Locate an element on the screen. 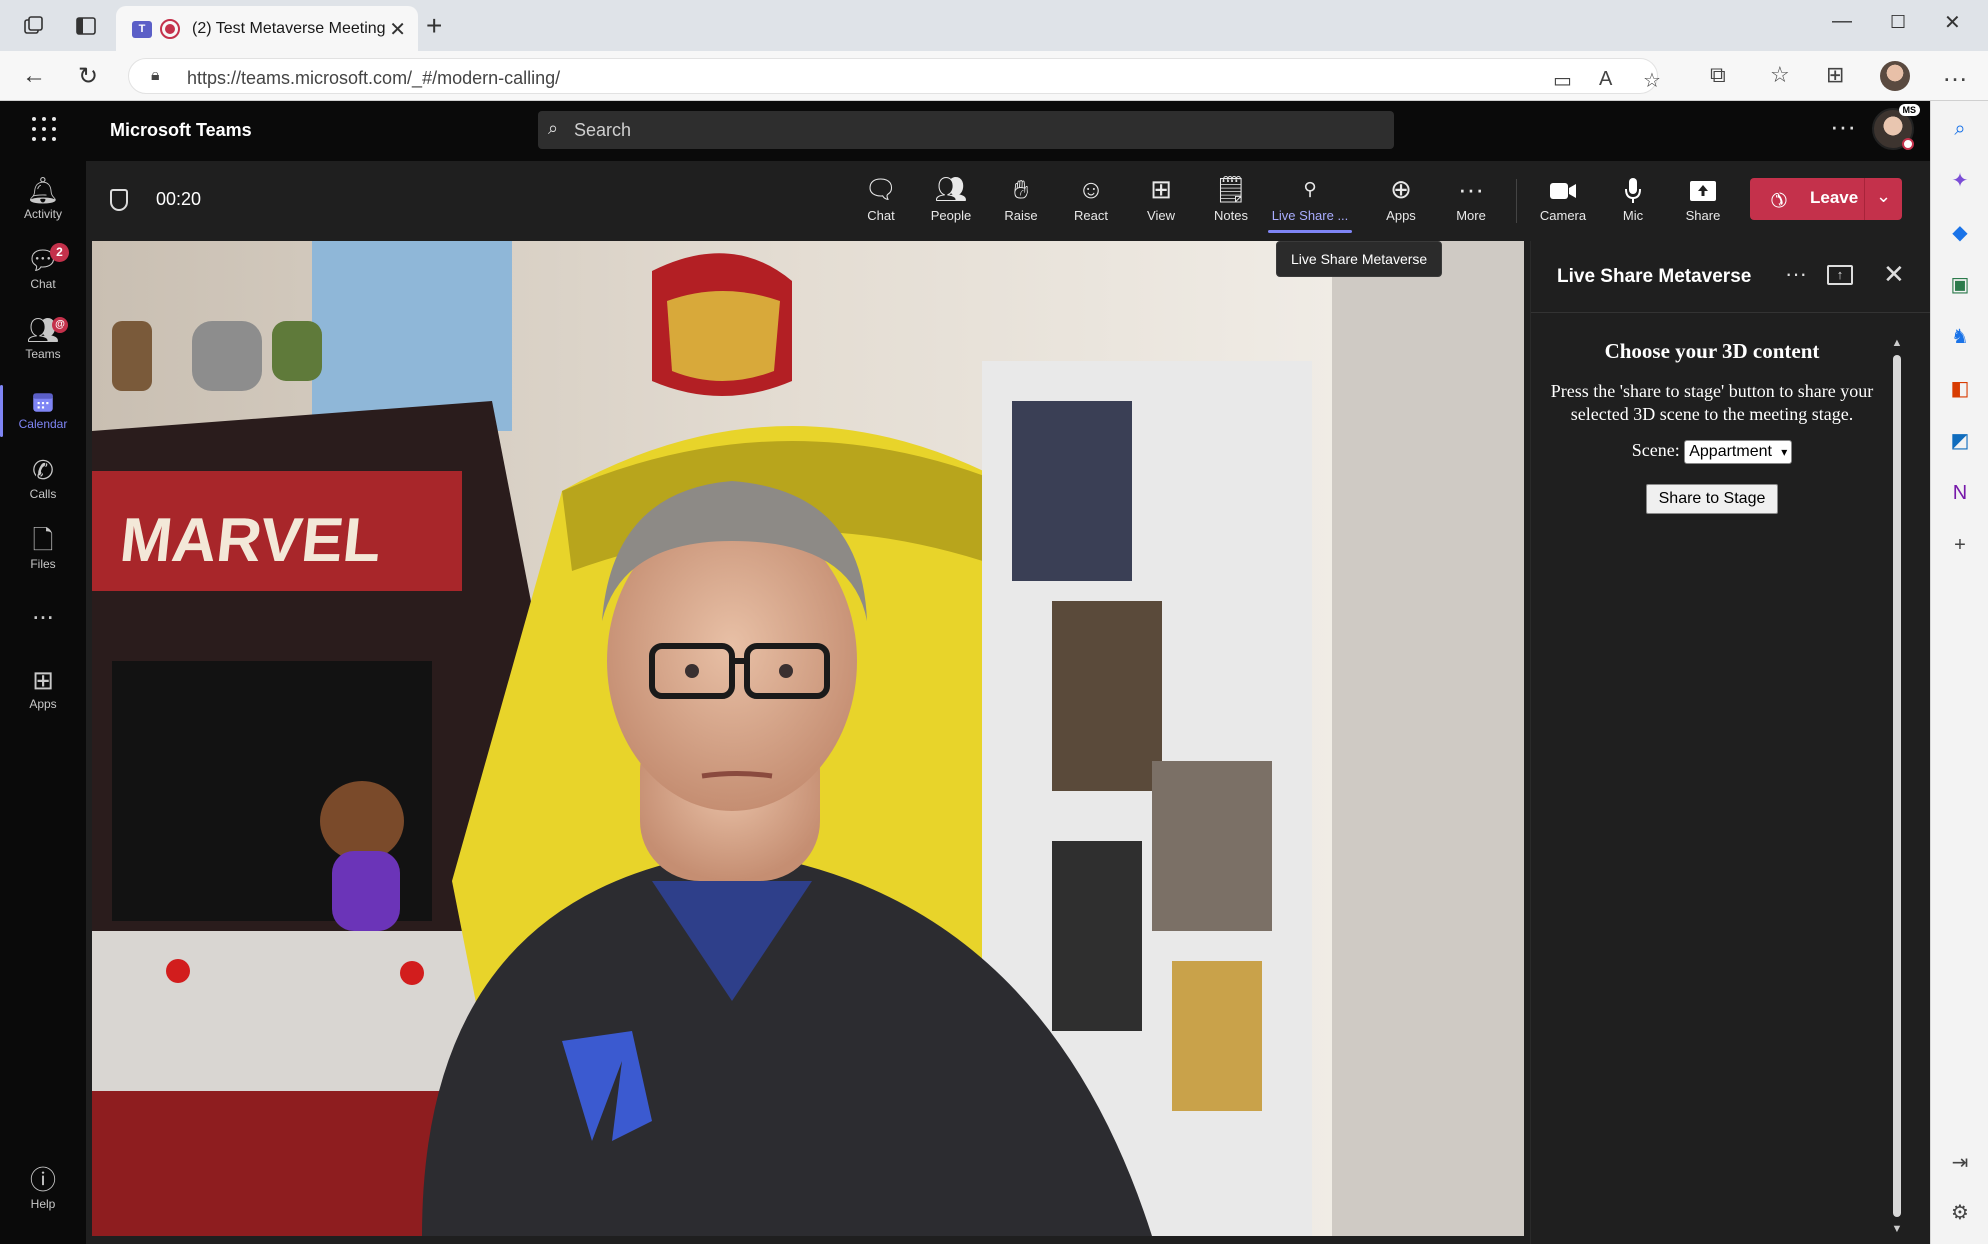 Image resolution: width=1988 pixels, height=1244 pixels. share-to-stage-button: Share to Stage is located at coordinates (1712, 499).